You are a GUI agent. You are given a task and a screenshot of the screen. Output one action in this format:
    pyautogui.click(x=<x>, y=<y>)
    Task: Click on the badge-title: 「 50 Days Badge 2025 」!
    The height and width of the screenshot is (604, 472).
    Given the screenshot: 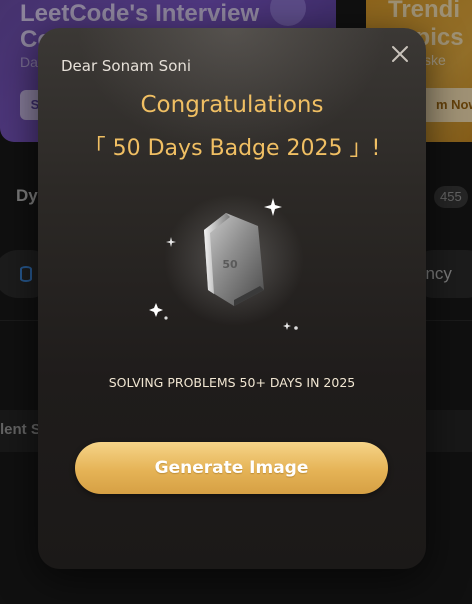 What is the action you would take?
    pyautogui.click(x=232, y=148)
    